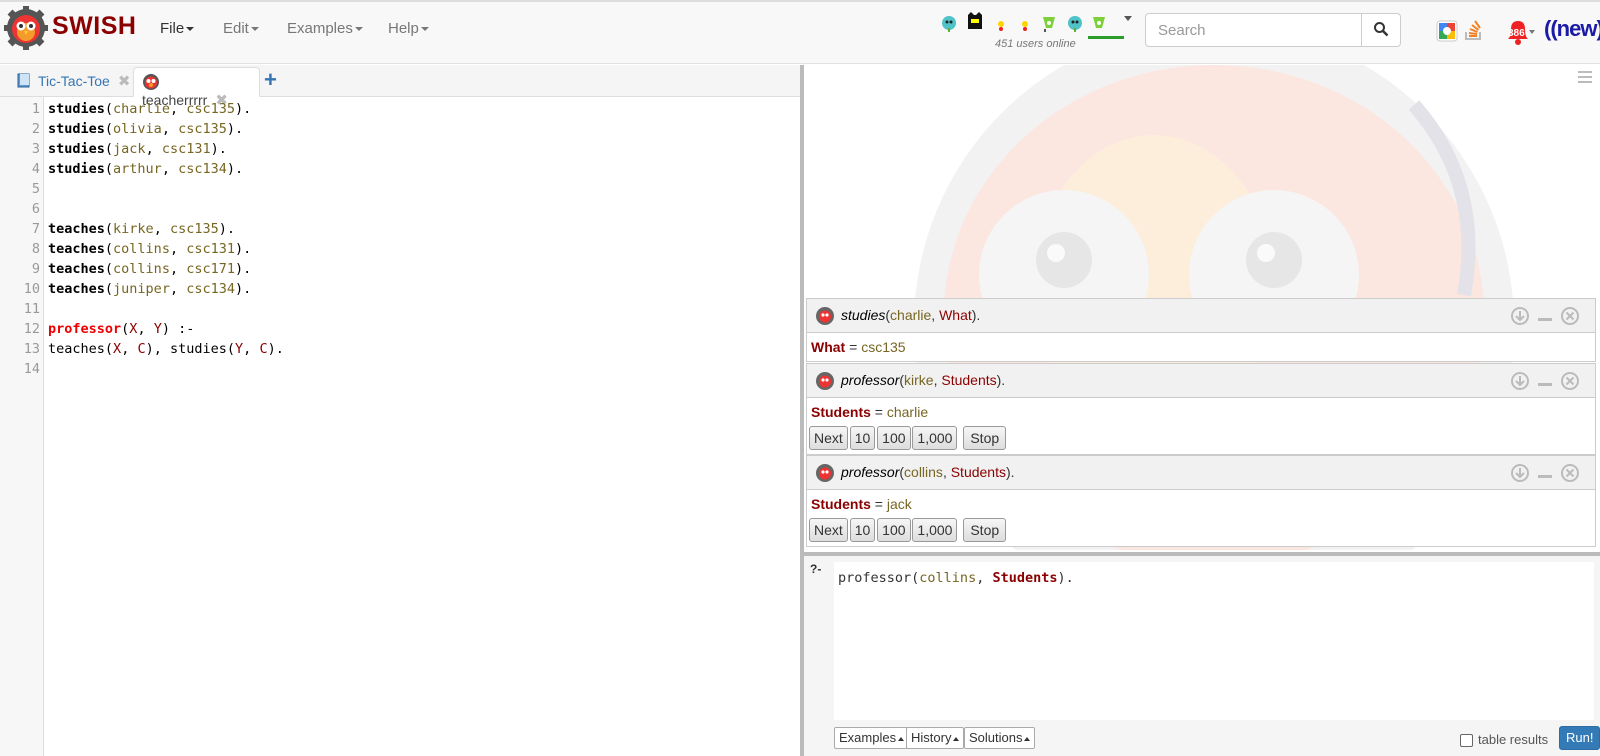 Image resolution: width=1600 pixels, height=756 pixels. What do you see at coordinates (76, 349) in the screenshot?
I see `goal-predicate: teaches` at bounding box center [76, 349].